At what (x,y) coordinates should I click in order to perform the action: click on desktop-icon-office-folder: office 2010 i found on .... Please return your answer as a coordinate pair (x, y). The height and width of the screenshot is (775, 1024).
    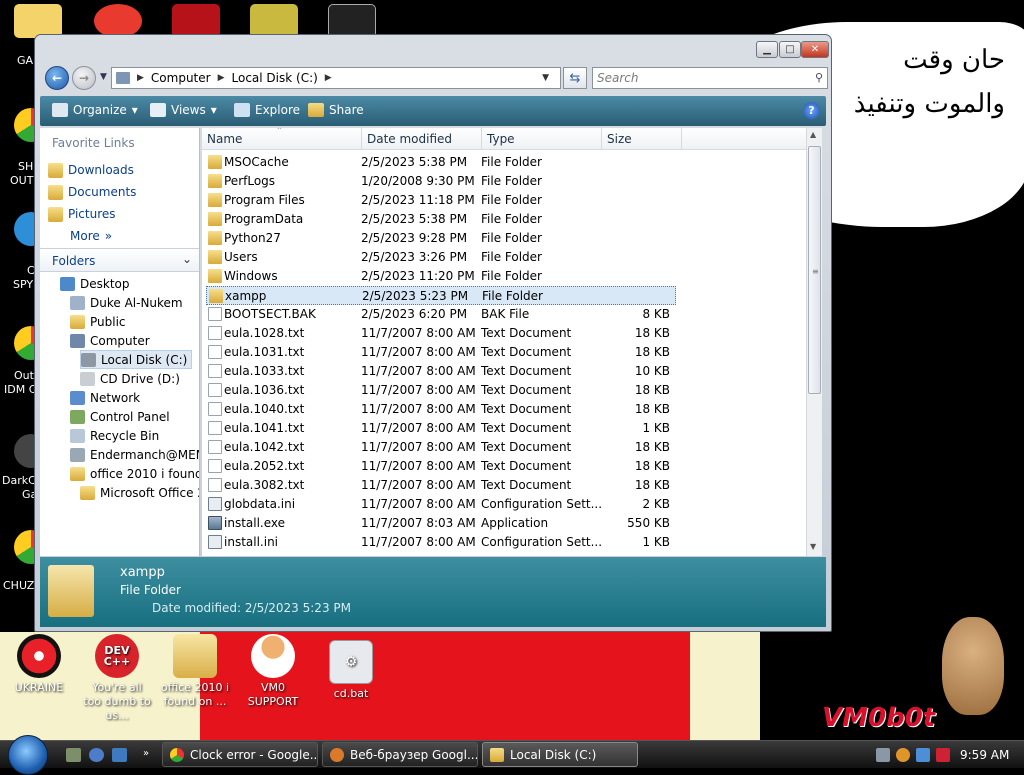
    Looking at the image, I should click on (195, 671).